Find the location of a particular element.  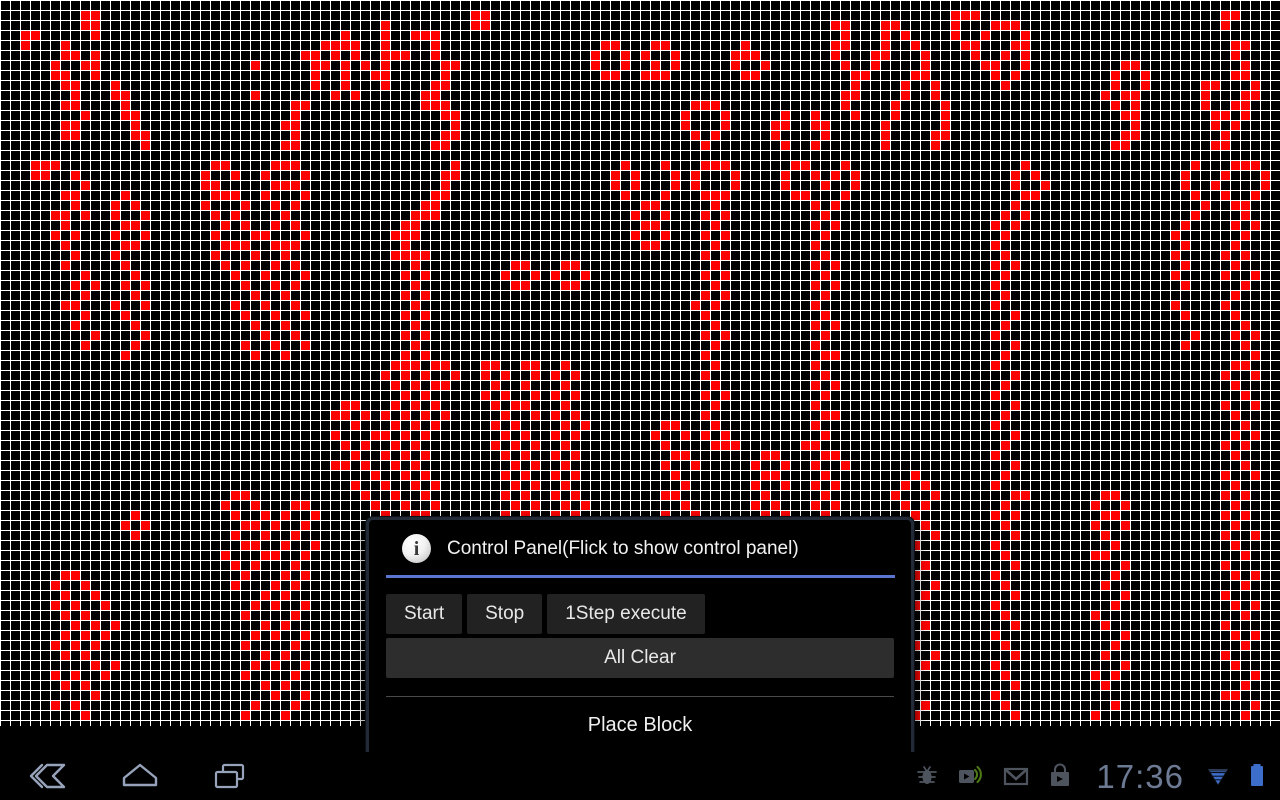

recent-apps-button is located at coordinates (232, 776).